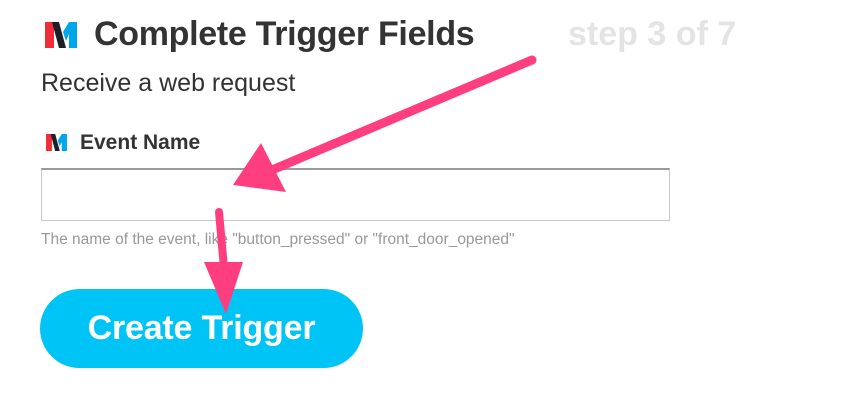  What do you see at coordinates (284, 34) in the screenshot?
I see `page-title: Complete Trigger Fields` at bounding box center [284, 34].